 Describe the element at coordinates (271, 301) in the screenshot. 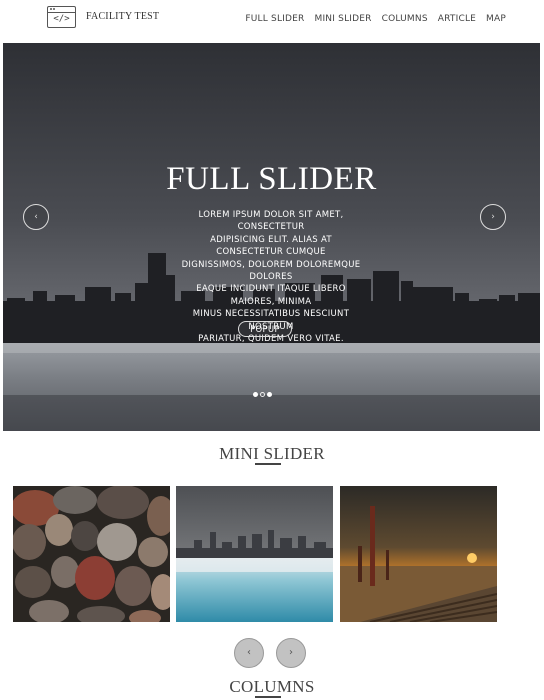

I see `hero-text-line: MAIORES, MINIMA` at that location.